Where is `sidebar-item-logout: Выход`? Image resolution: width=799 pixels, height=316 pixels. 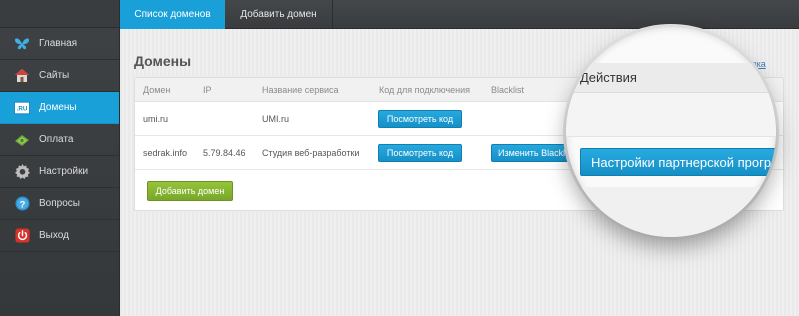
sidebar-item-logout: Выход is located at coordinates (59, 236).